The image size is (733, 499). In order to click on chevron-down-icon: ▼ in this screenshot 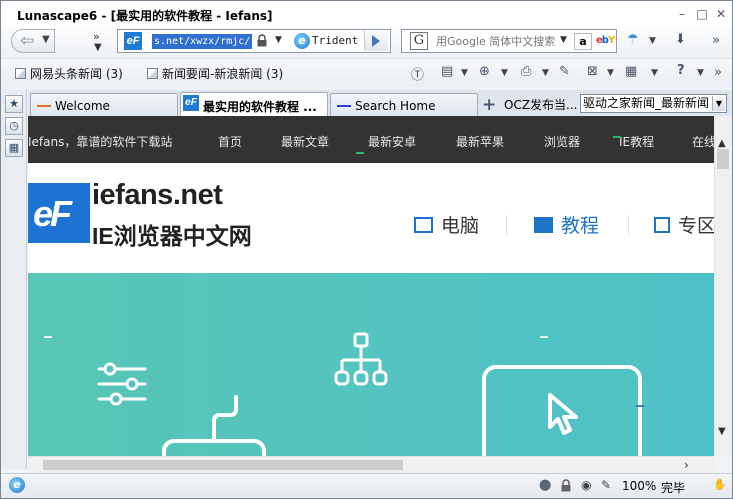, I will do `click(718, 103)`.